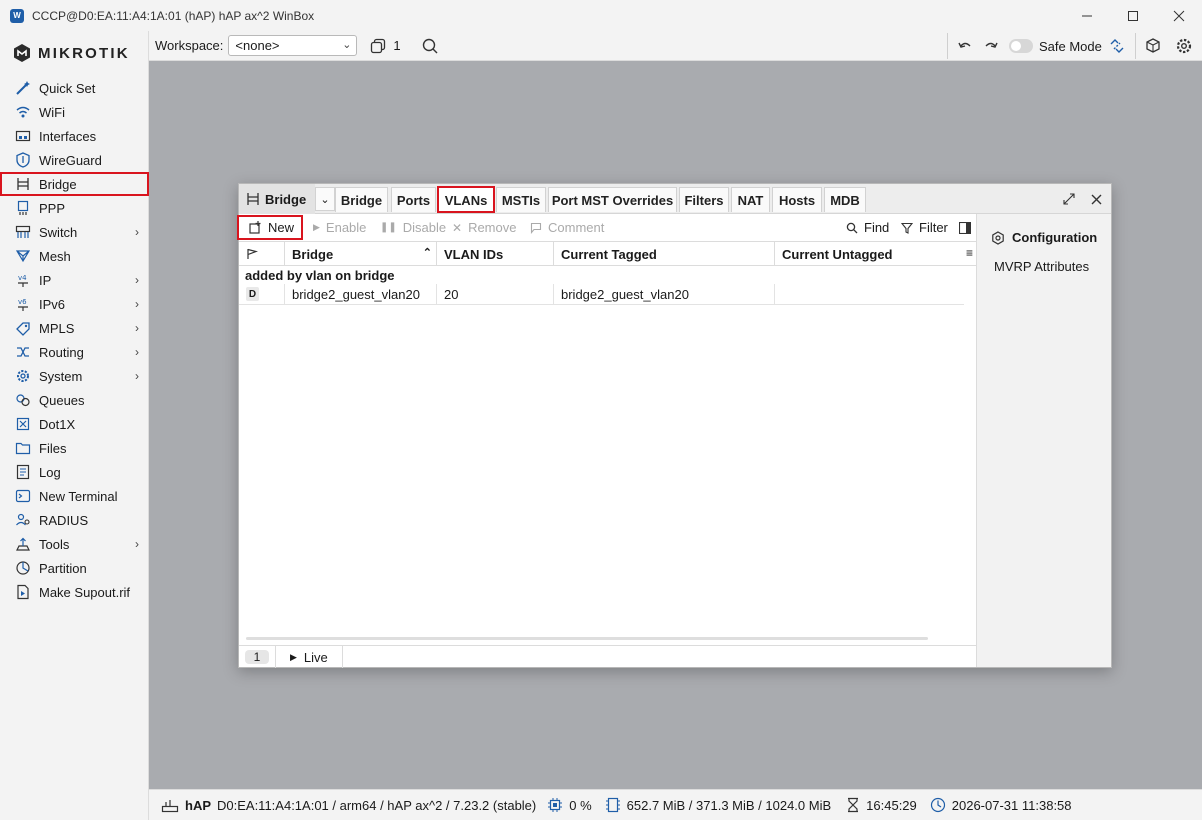  I want to click on windows-stack-icon, so click(378, 45).